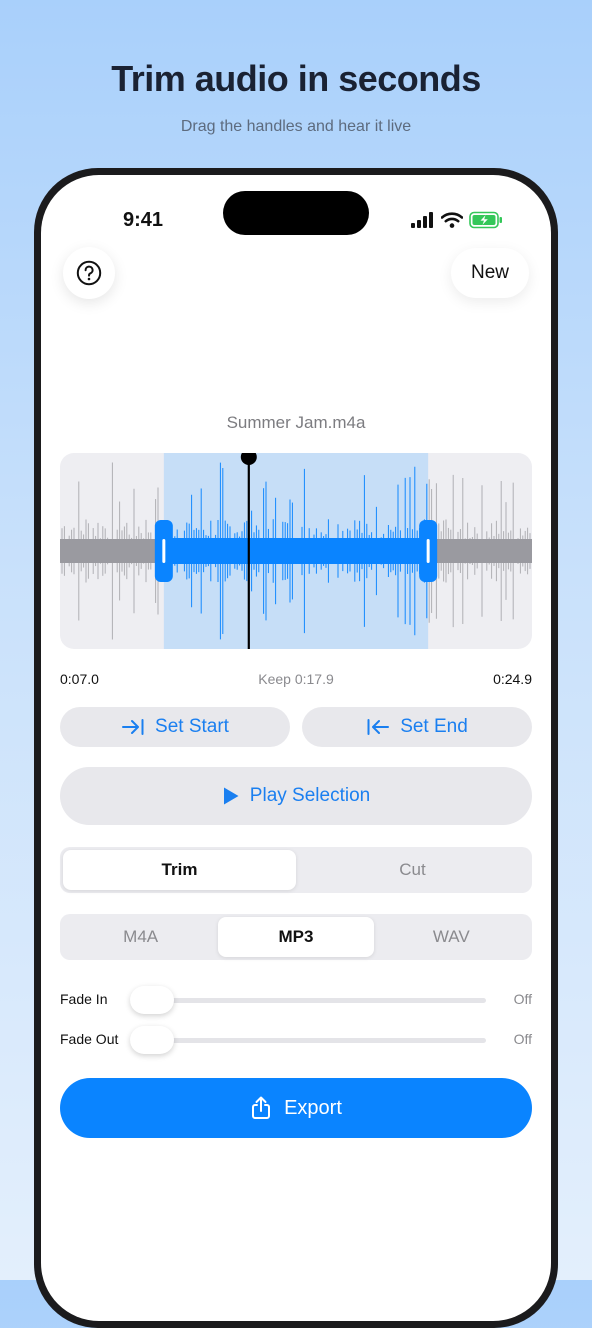 This screenshot has height=1328, width=592. Describe the element at coordinates (522, 1039) in the screenshot. I see `fade-out-value: Off` at that location.